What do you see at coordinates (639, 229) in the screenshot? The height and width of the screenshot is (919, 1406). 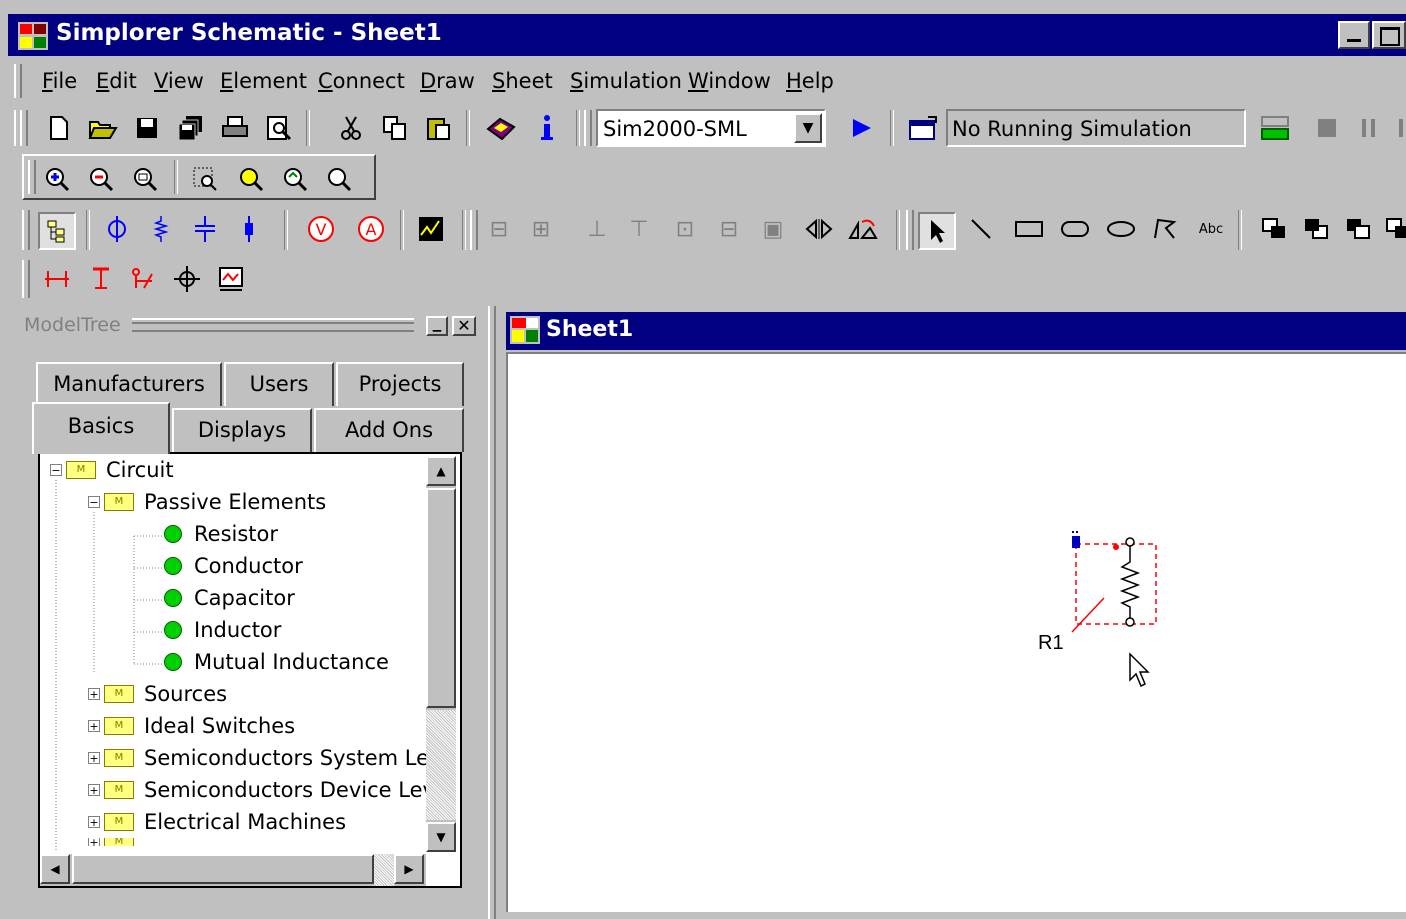 I see `align-bottom-icon: ⊤` at bounding box center [639, 229].